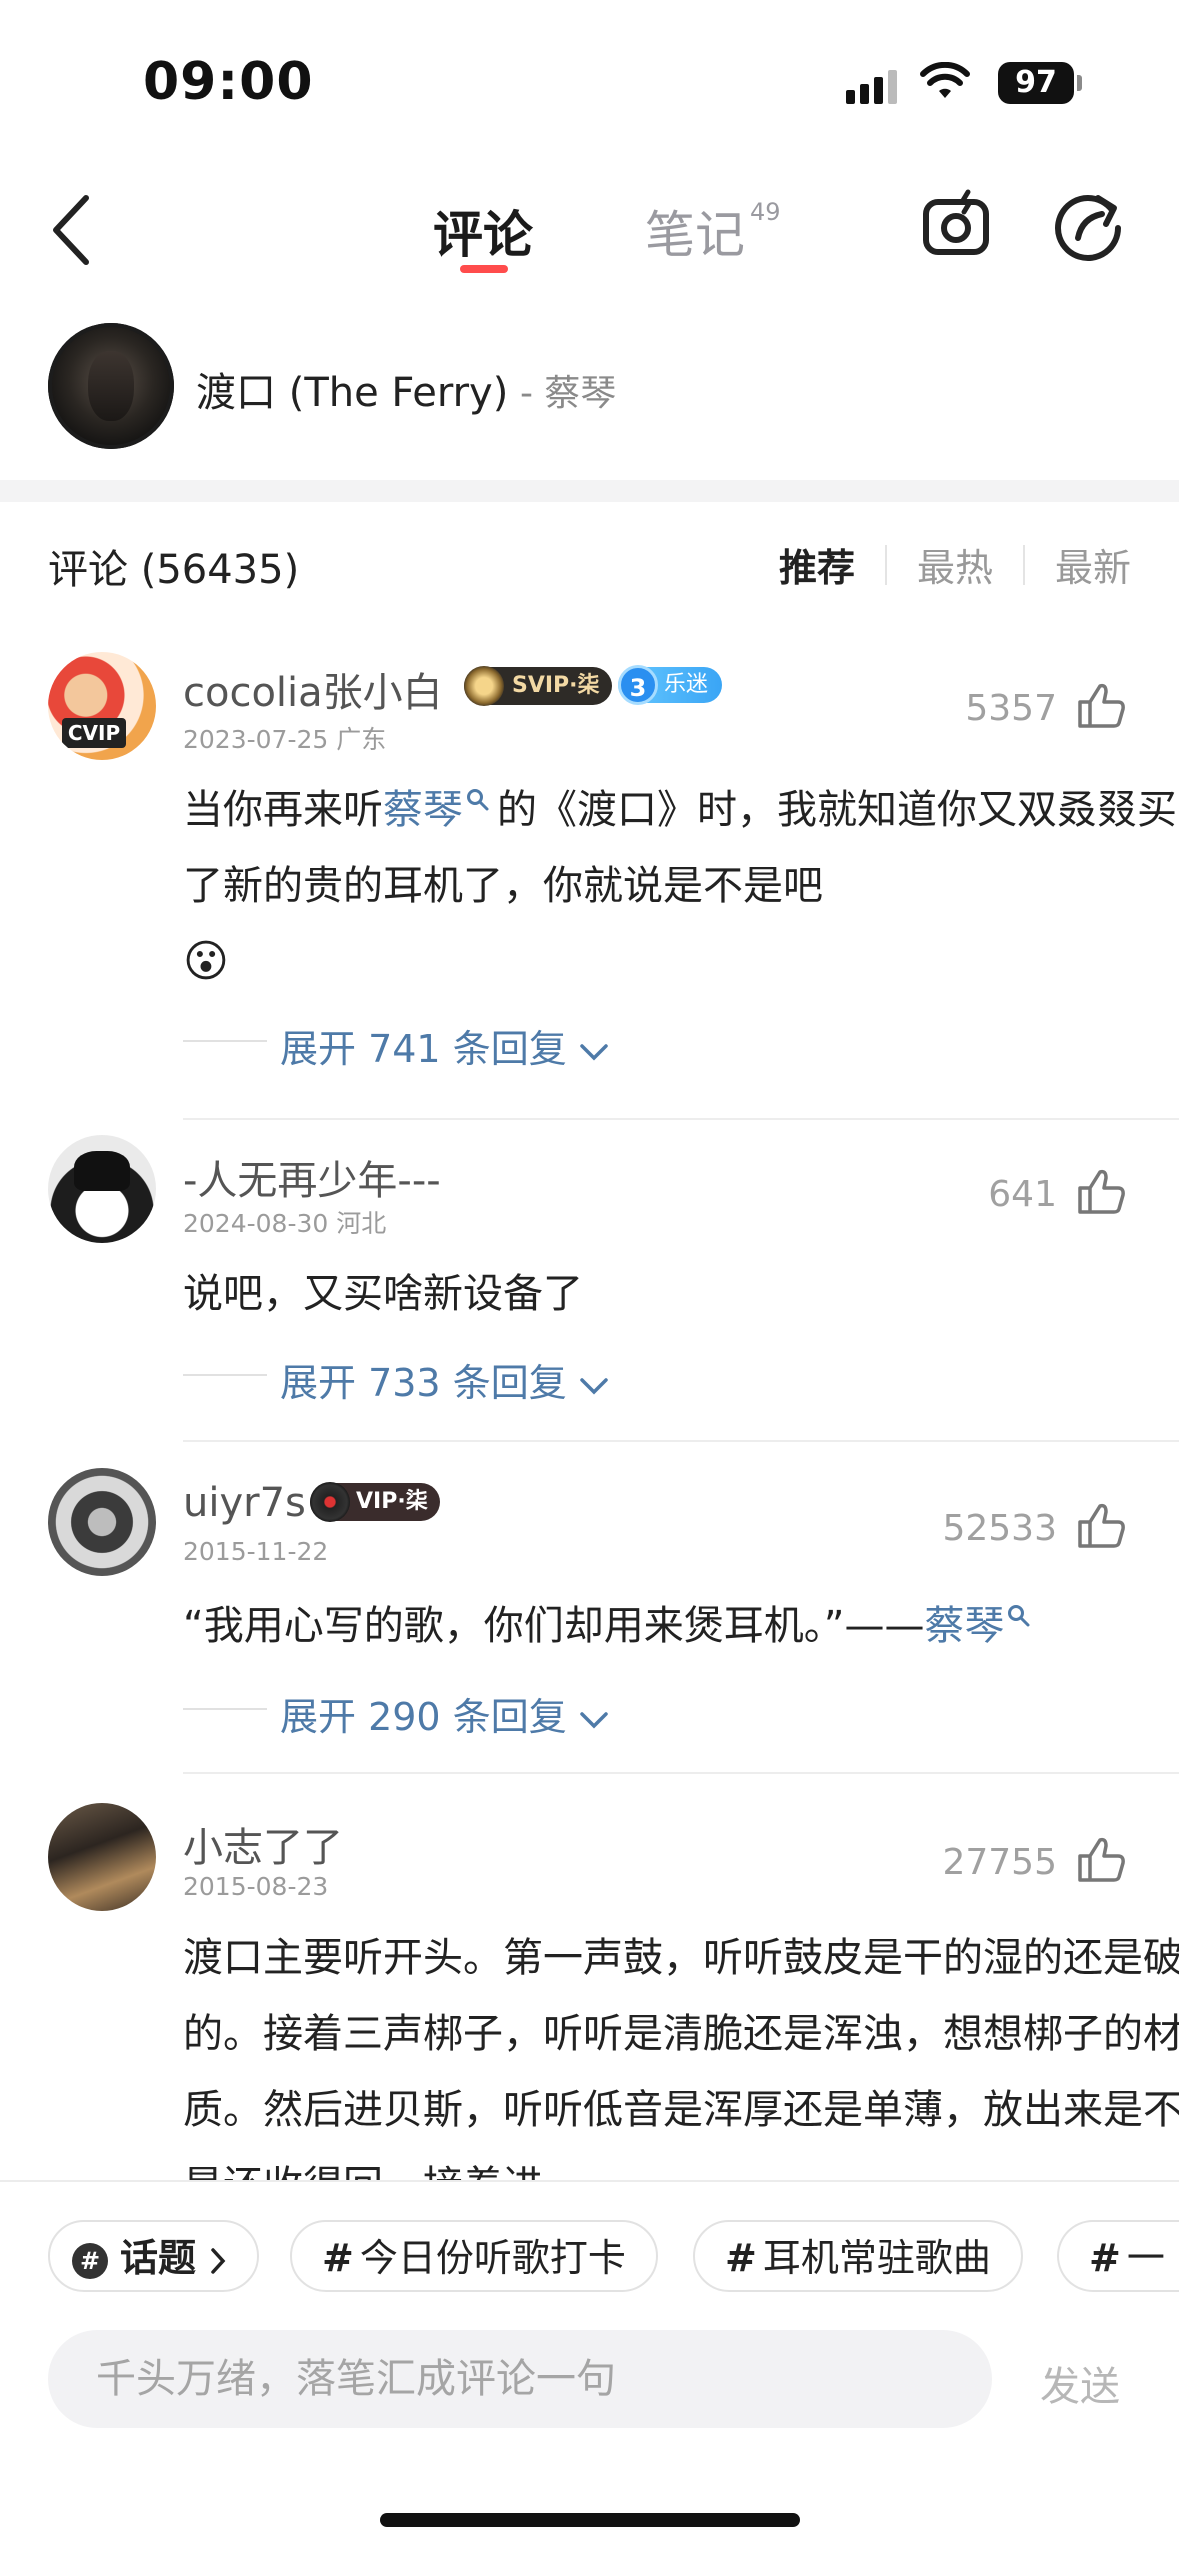  Describe the element at coordinates (352, 389) in the screenshot. I see `song-title: 渡口 (The Ferry)` at that location.